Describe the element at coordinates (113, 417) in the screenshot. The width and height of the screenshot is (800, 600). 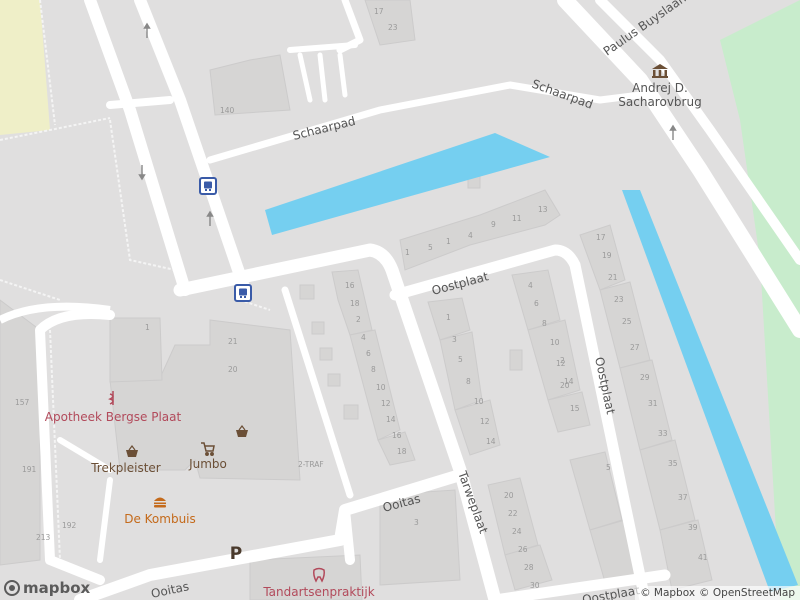
I see `poi-pharmacy-label: Apotheek Bergse Plaat` at that location.